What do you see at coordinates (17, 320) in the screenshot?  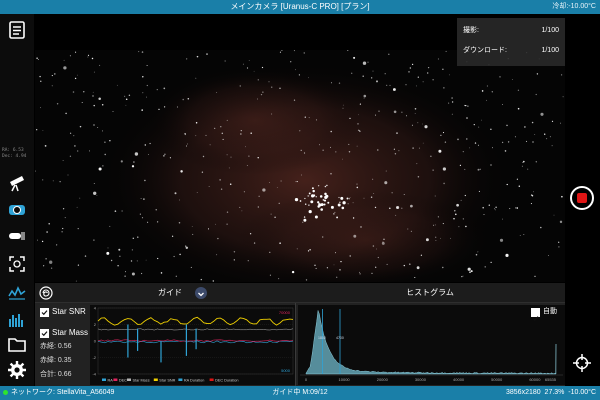 I see `histogram-button` at bounding box center [17, 320].